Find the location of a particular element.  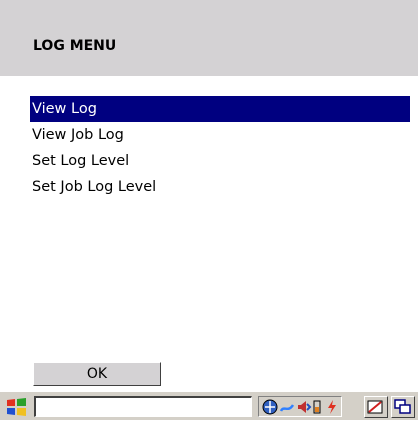

power-icon is located at coordinates (332, 407).